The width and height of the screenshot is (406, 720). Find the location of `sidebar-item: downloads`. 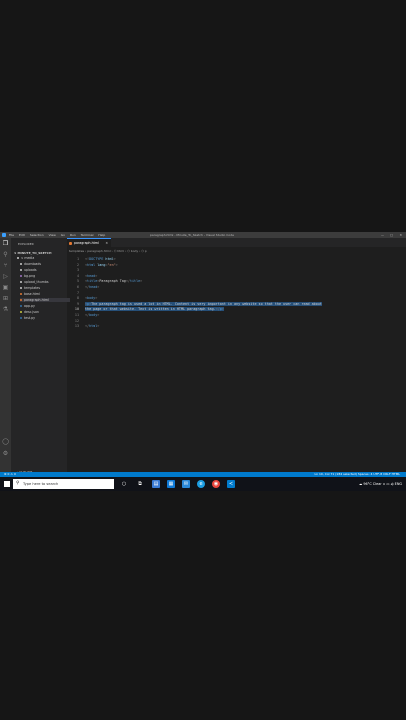

sidebar-item: downloads is located at coordinates (45, 264).